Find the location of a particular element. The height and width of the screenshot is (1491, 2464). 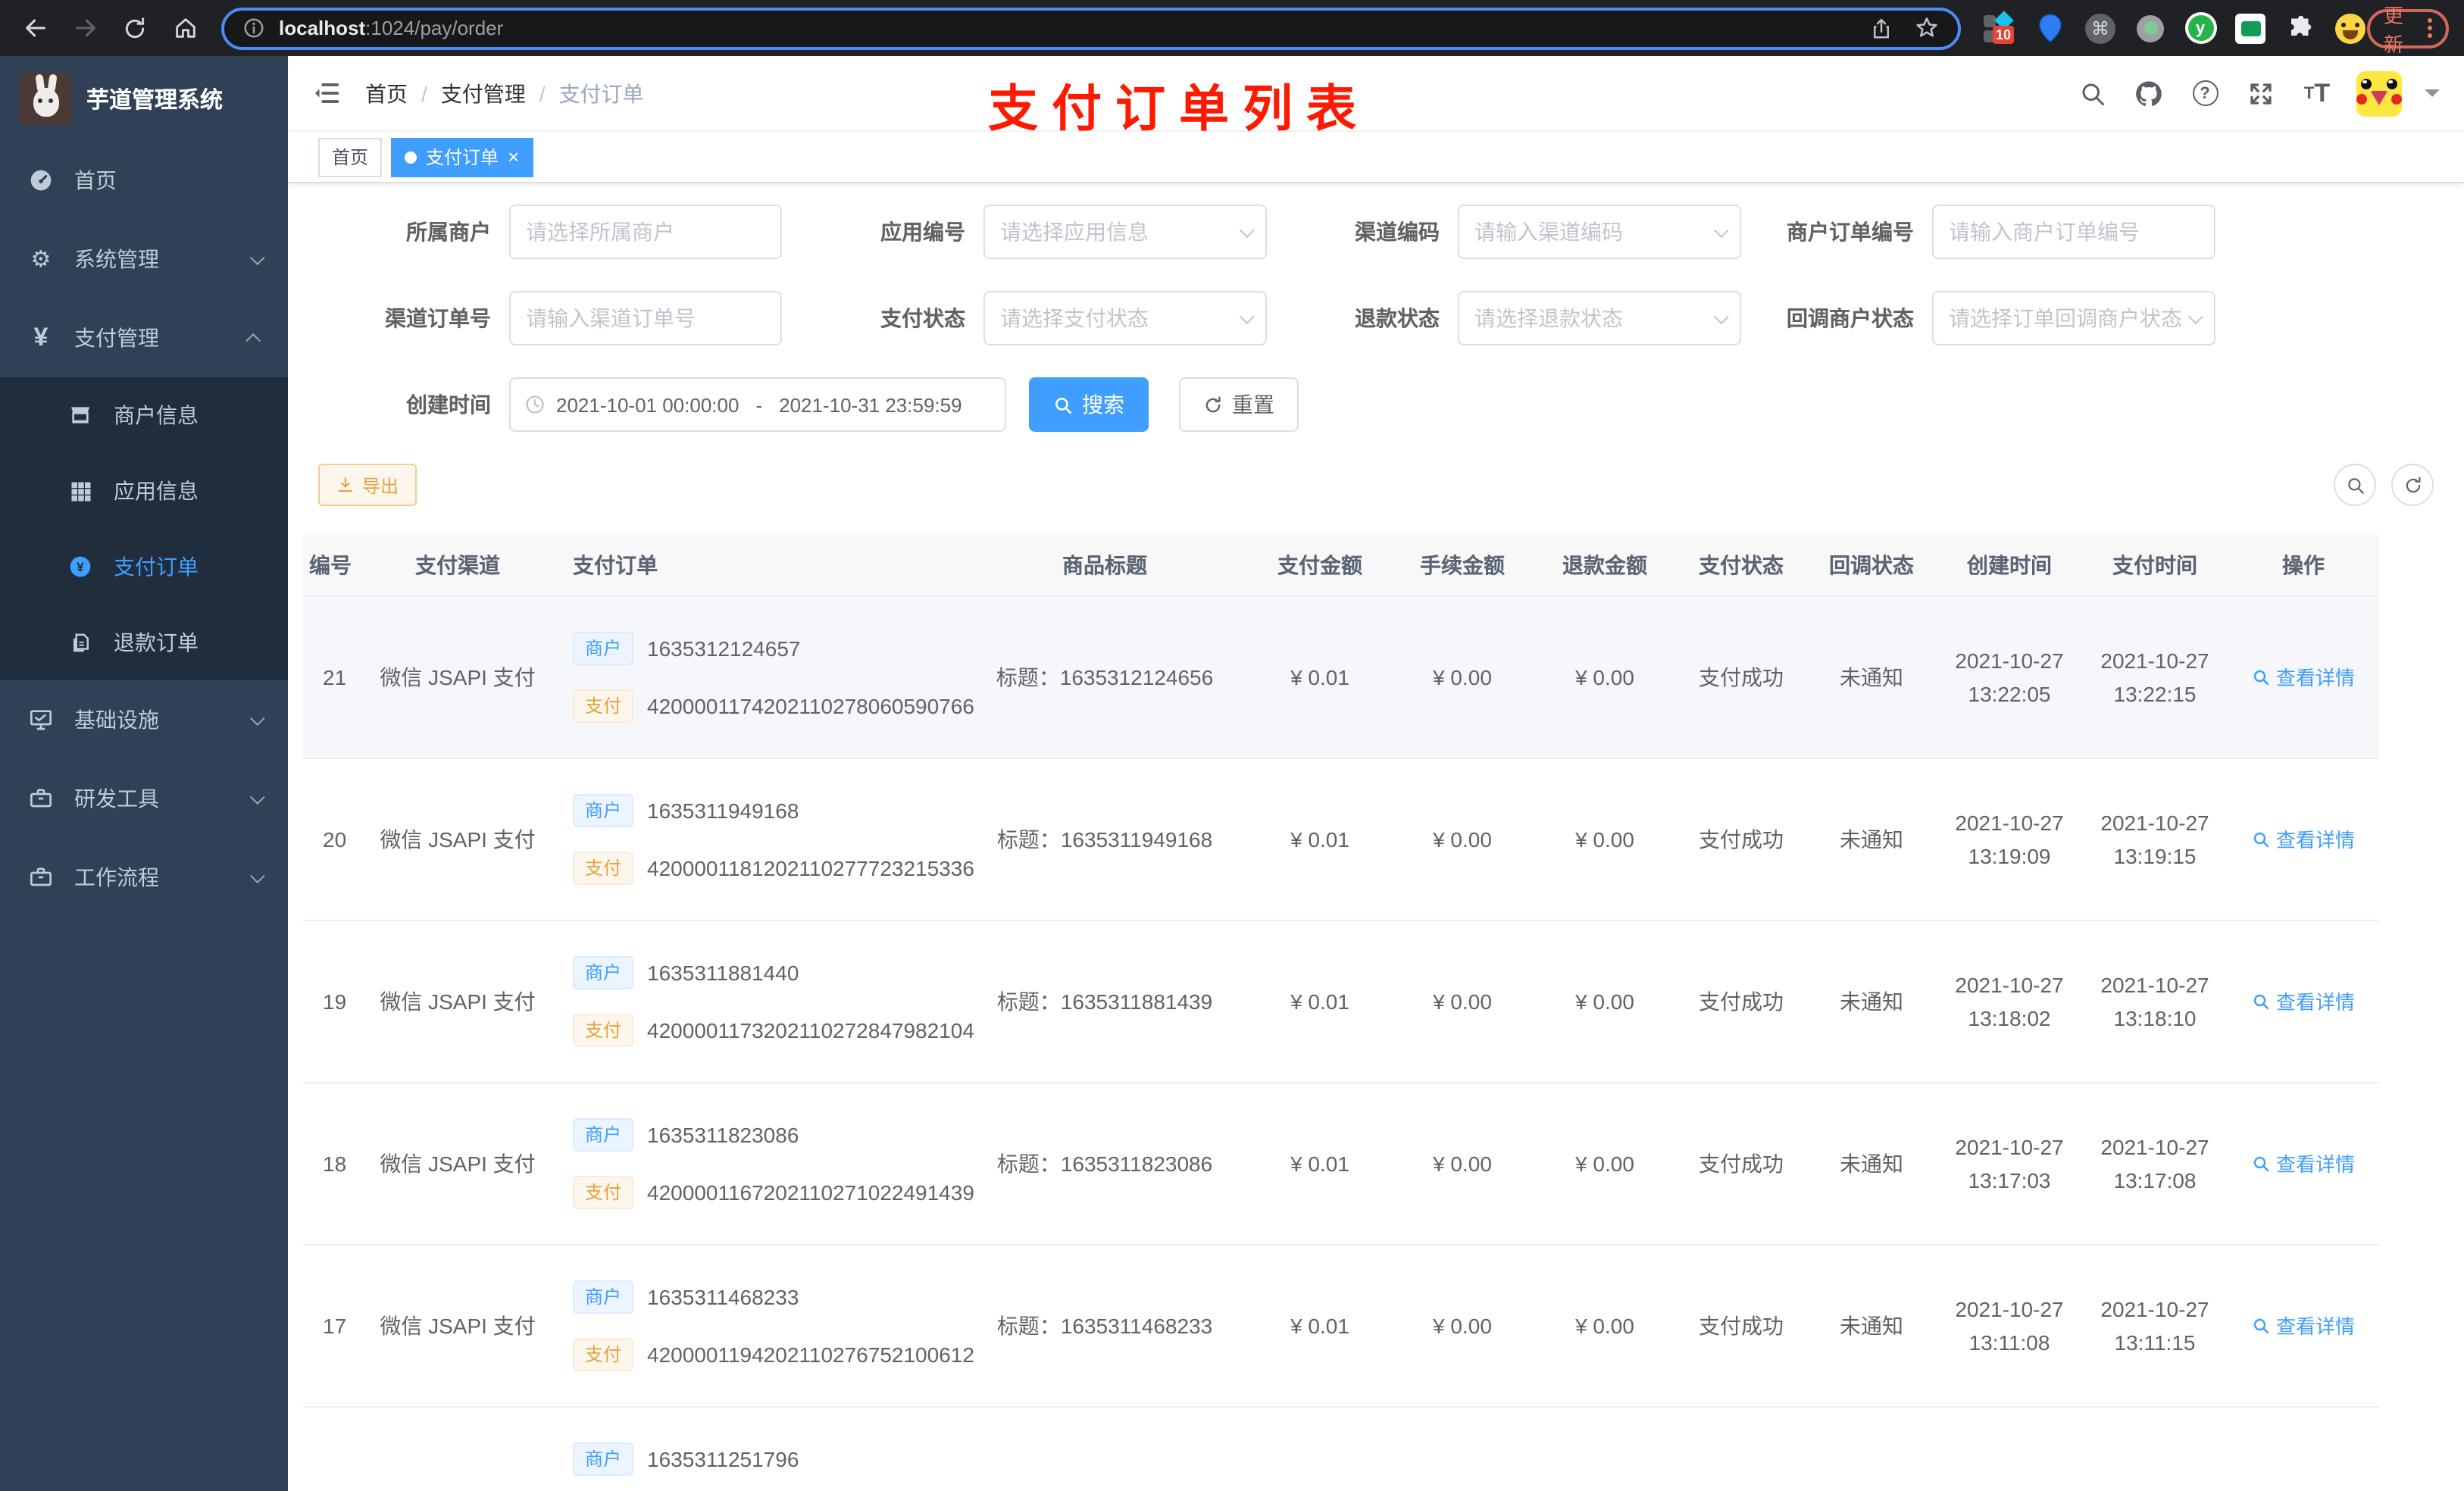

browser-update-button: 更新 is located at coordinates (2408, 29).